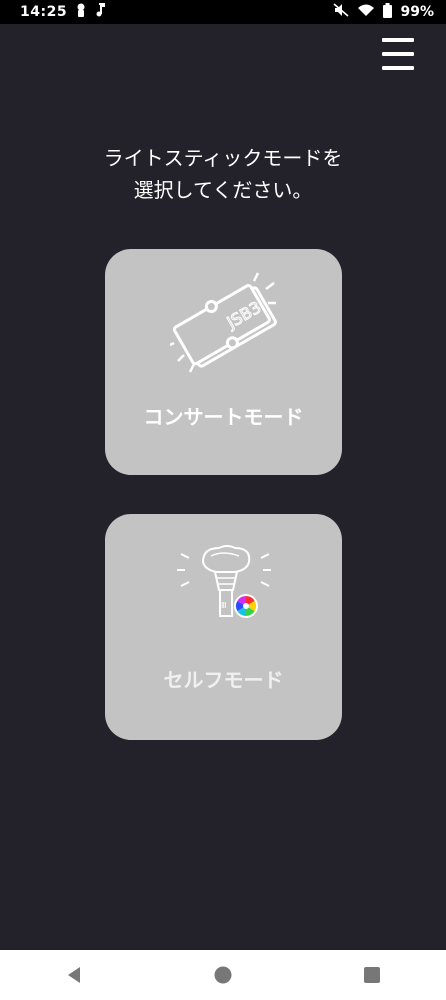  I want to click on mode-prompt: ライトスティックモードを 選択してください。, so click(223, 174).